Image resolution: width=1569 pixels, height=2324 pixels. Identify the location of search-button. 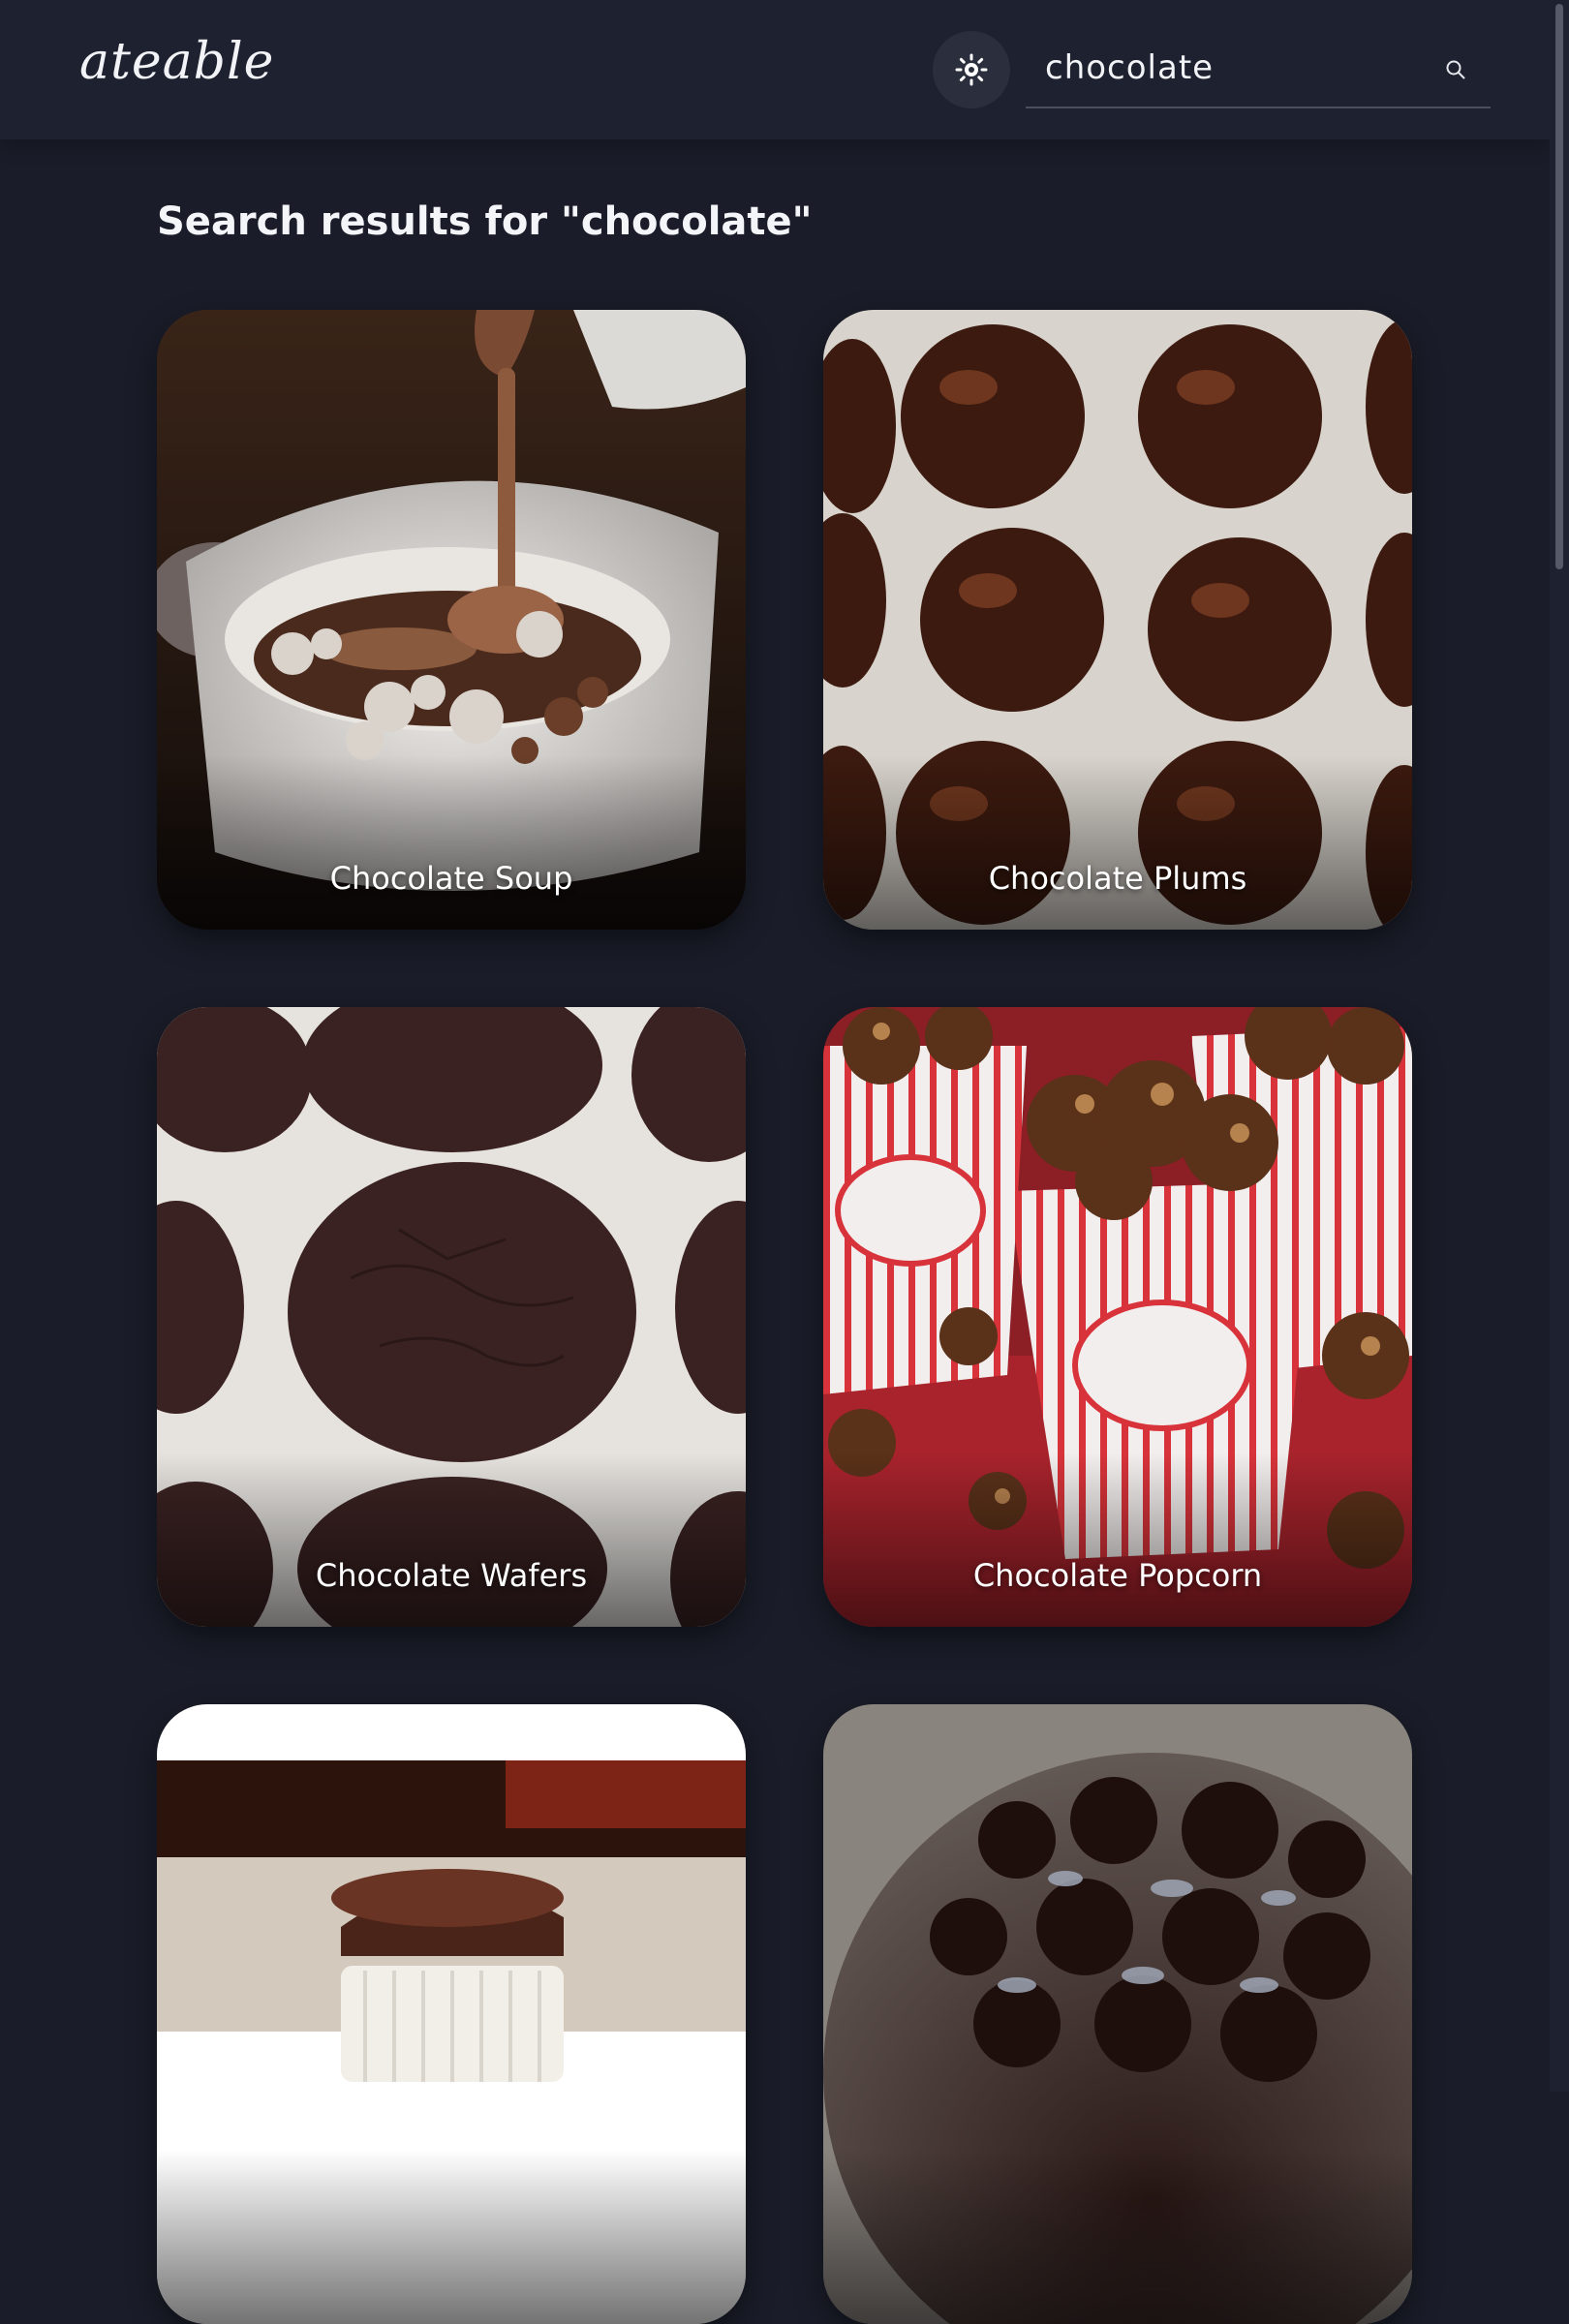
(1455, 70).